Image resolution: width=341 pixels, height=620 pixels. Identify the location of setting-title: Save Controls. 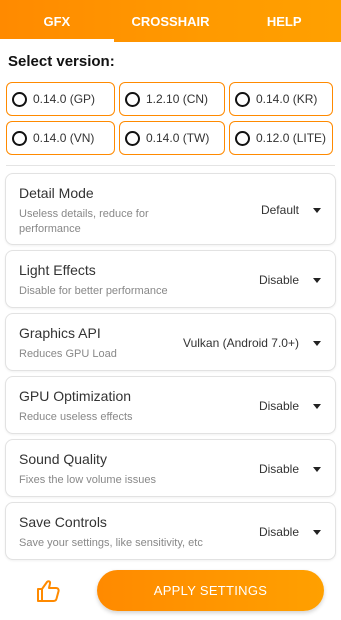
(63, 522).